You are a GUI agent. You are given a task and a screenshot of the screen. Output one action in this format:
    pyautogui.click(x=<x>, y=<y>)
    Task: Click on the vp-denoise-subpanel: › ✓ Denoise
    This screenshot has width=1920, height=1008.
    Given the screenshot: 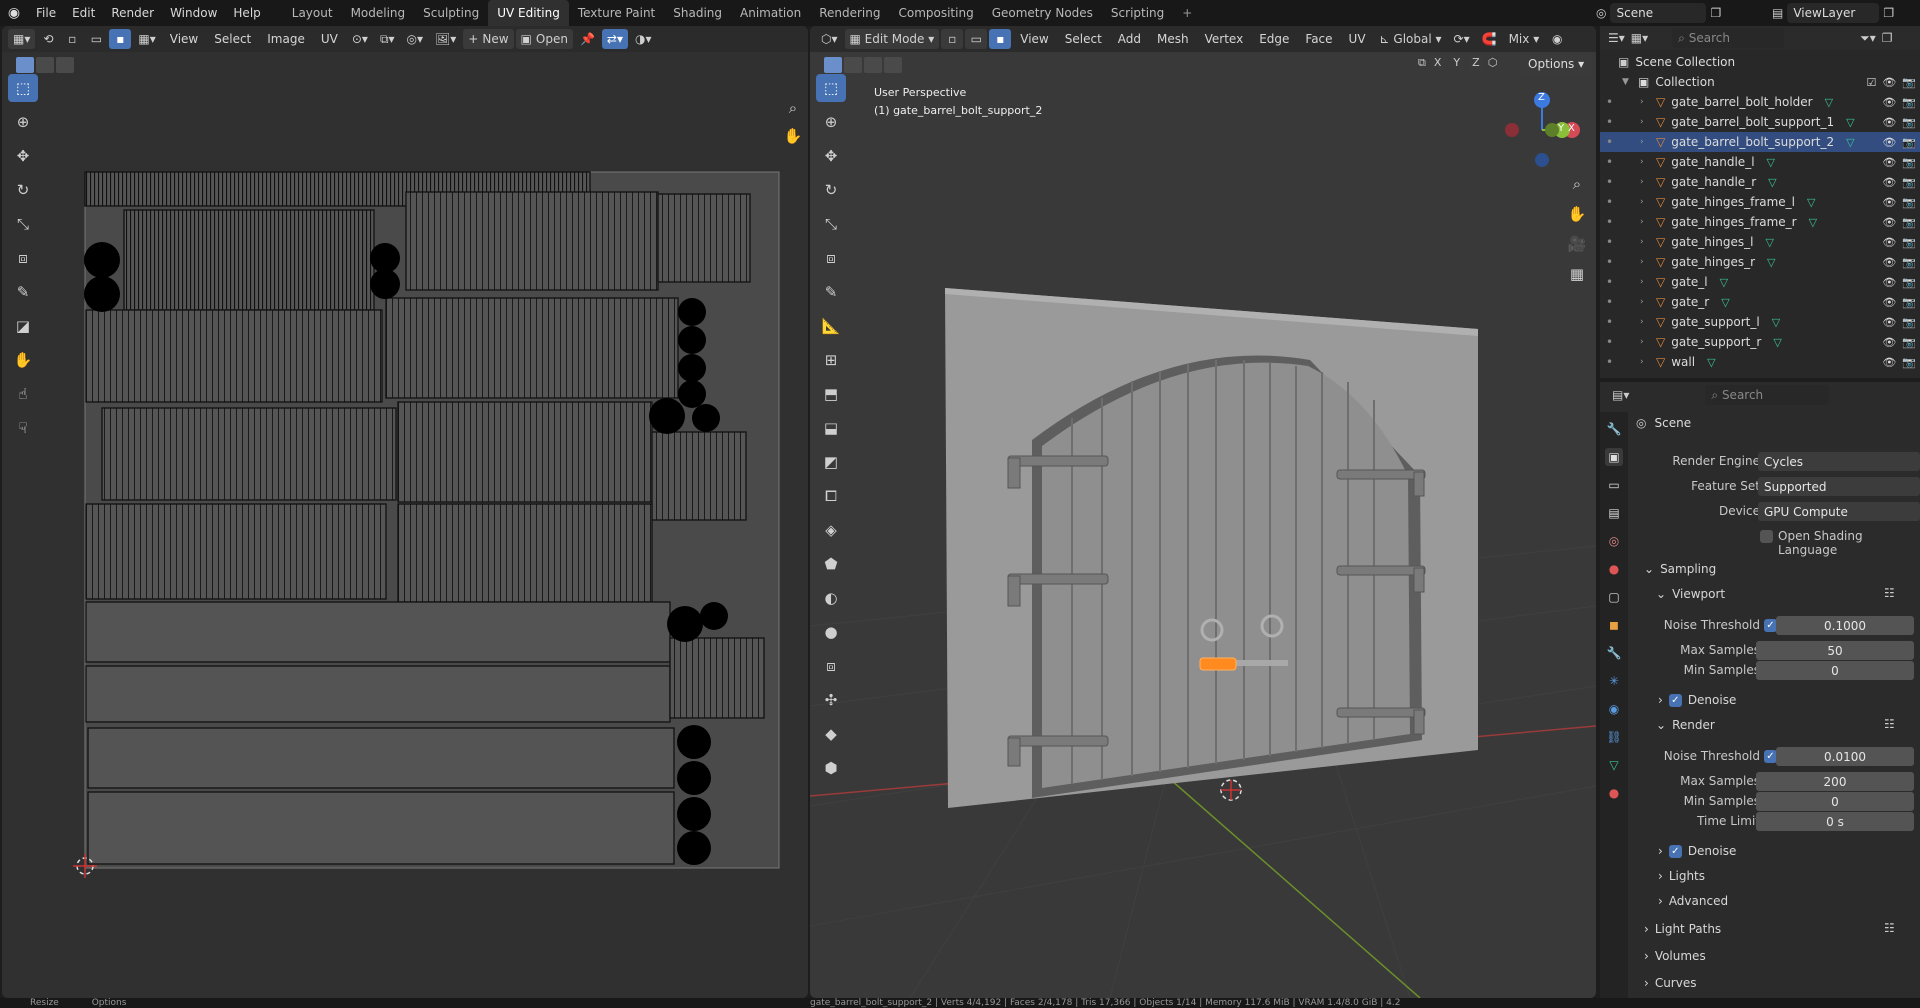 What is the action you would take?
    pyautogui.click(x=1697, y=700)
    